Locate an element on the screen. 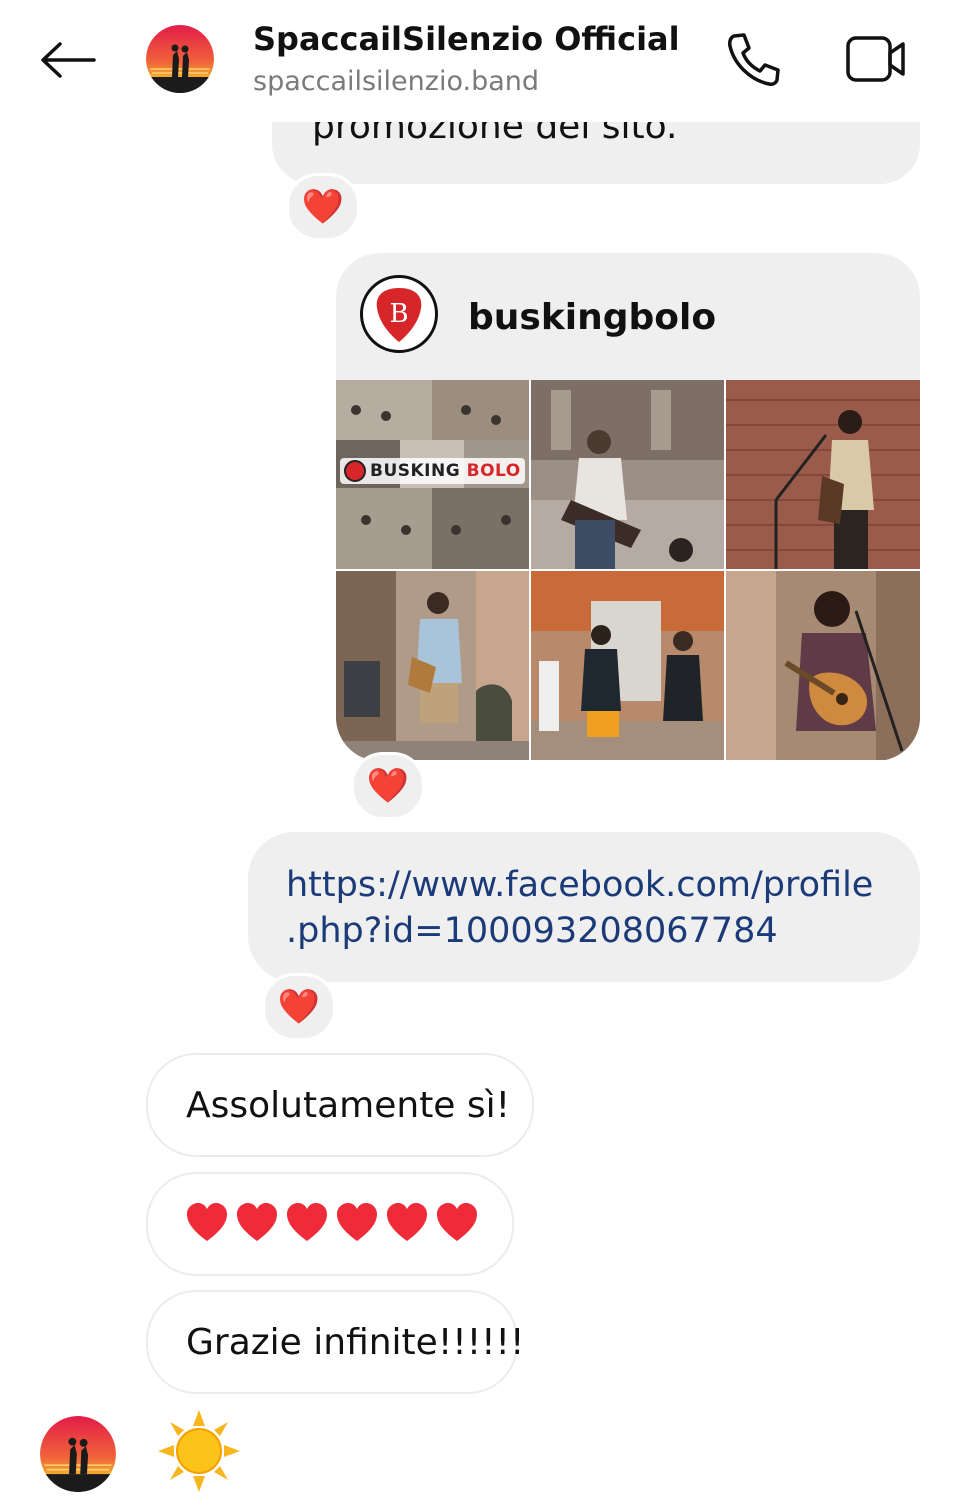  svg-text: B is located at coordinates (398, 314).